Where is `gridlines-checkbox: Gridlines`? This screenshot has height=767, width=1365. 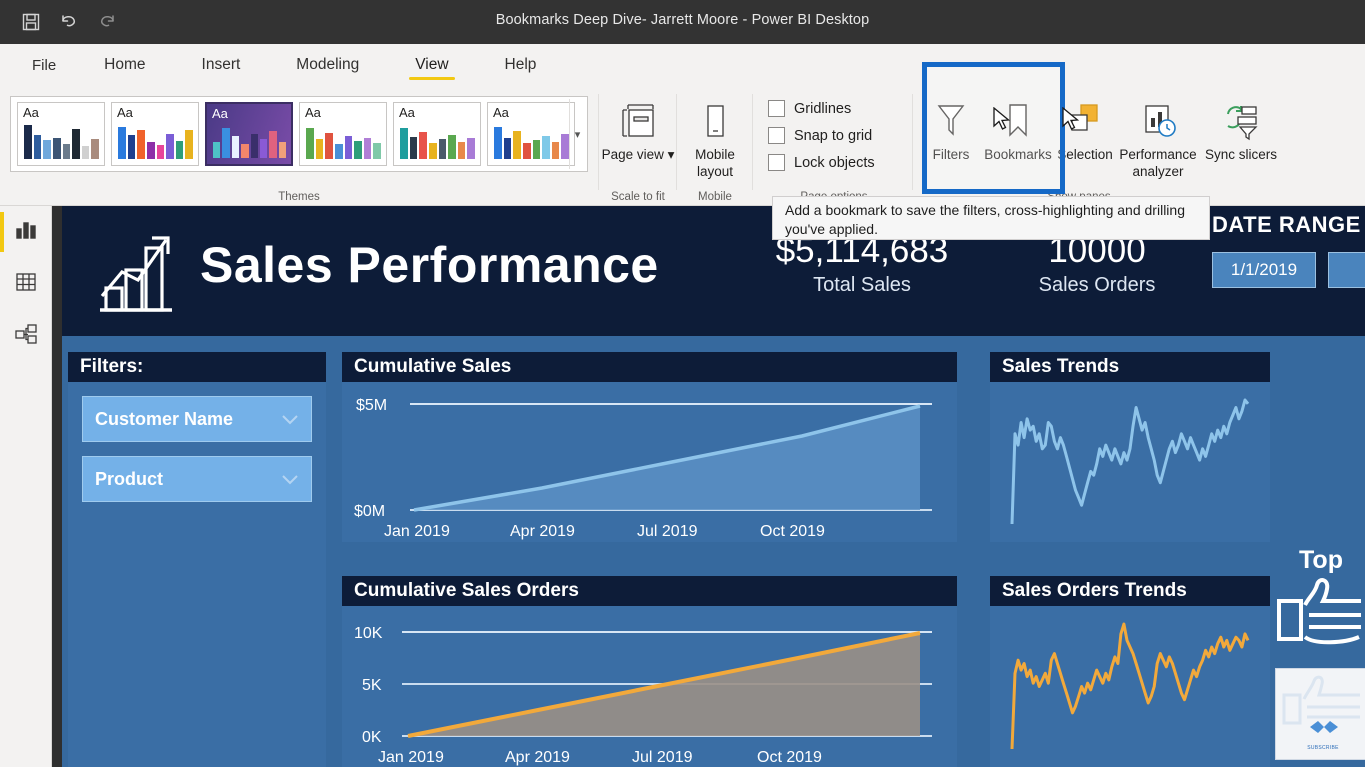 gridlines-checkbox: Gridlines is located at coordinates (821, 108).